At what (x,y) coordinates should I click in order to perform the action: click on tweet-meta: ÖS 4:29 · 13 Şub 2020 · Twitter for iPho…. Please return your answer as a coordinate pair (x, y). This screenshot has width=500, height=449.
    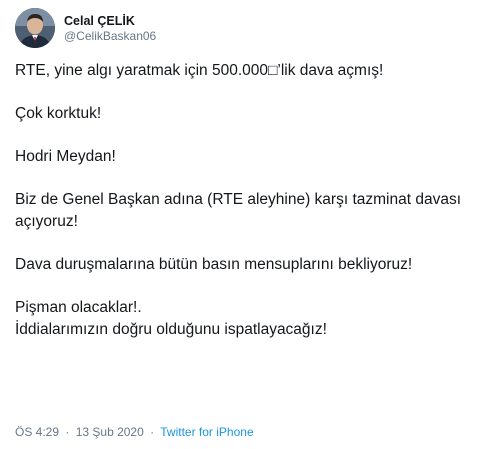
    Looking at the image, I should click on (134, 432).